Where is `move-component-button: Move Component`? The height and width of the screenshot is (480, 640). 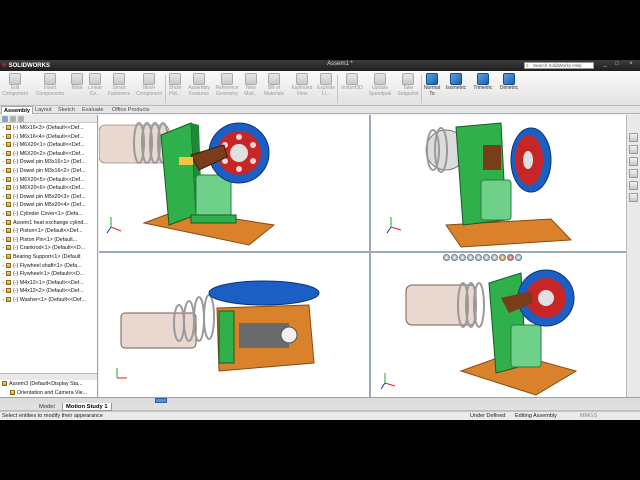
move-component-button: Move Component is located at coordinates (149, 89).